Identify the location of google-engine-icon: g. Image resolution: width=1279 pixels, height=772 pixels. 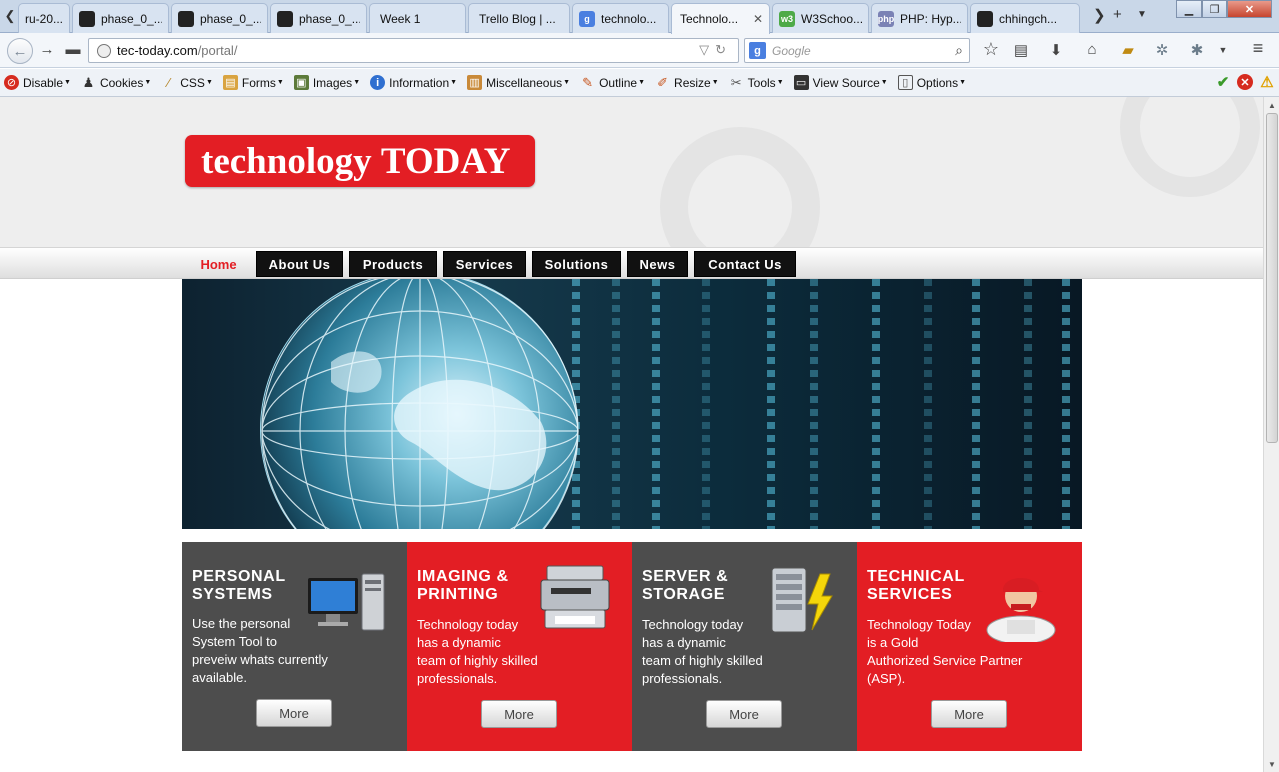
(757, 50).